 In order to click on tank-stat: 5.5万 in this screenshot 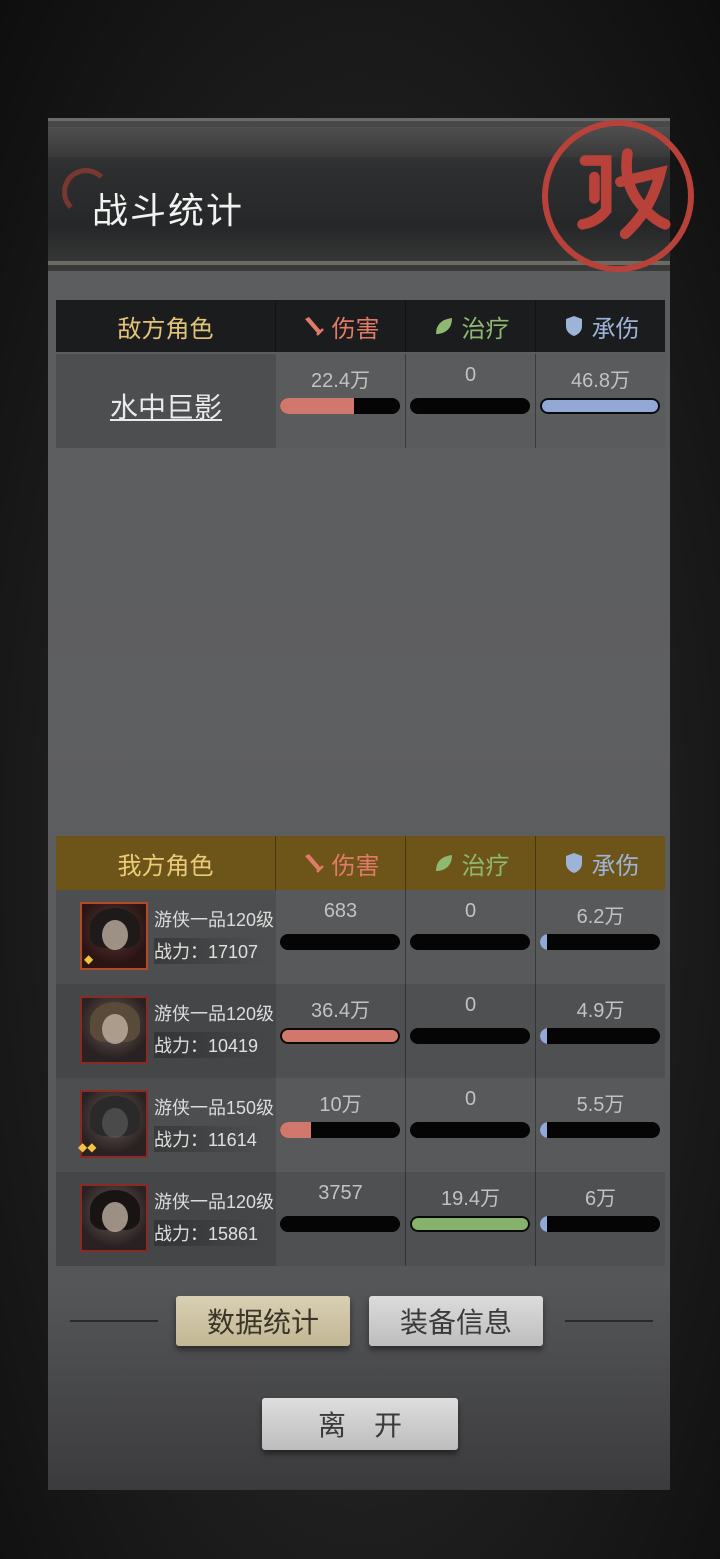, I will do `click(600, 1125)`.